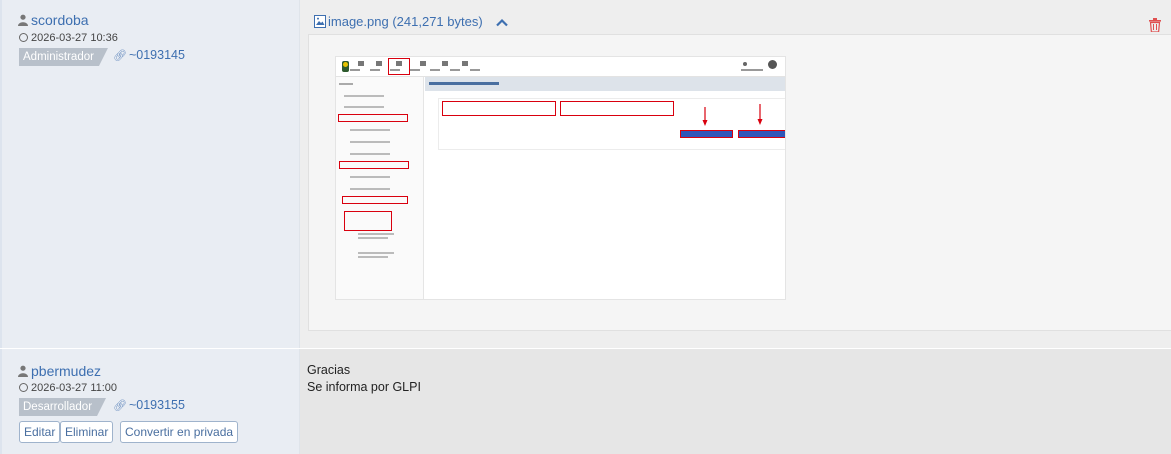 The image size is (1171, 454). What do you see at coordinates (63, 57) in the screenshot?
I see `role-badge: Administrador` at bounding box center [63, 57].